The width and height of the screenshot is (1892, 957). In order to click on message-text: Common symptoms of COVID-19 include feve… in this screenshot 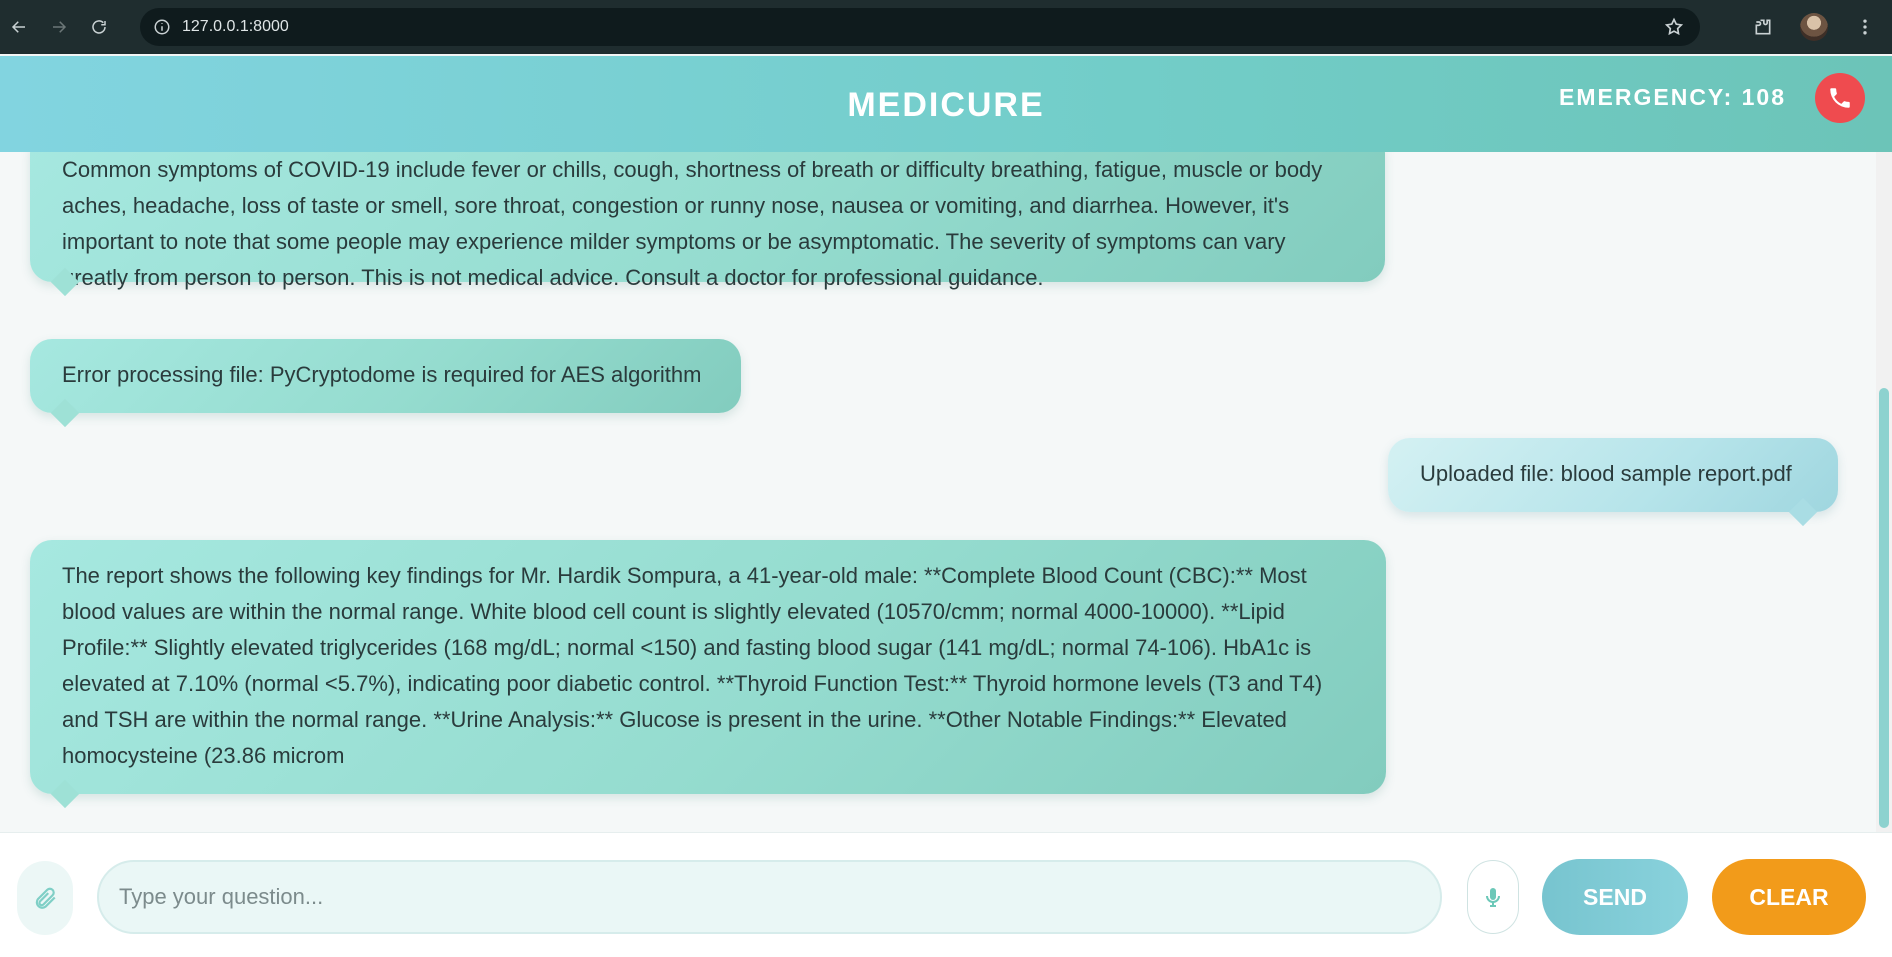, I will do `click(692, 223)`.